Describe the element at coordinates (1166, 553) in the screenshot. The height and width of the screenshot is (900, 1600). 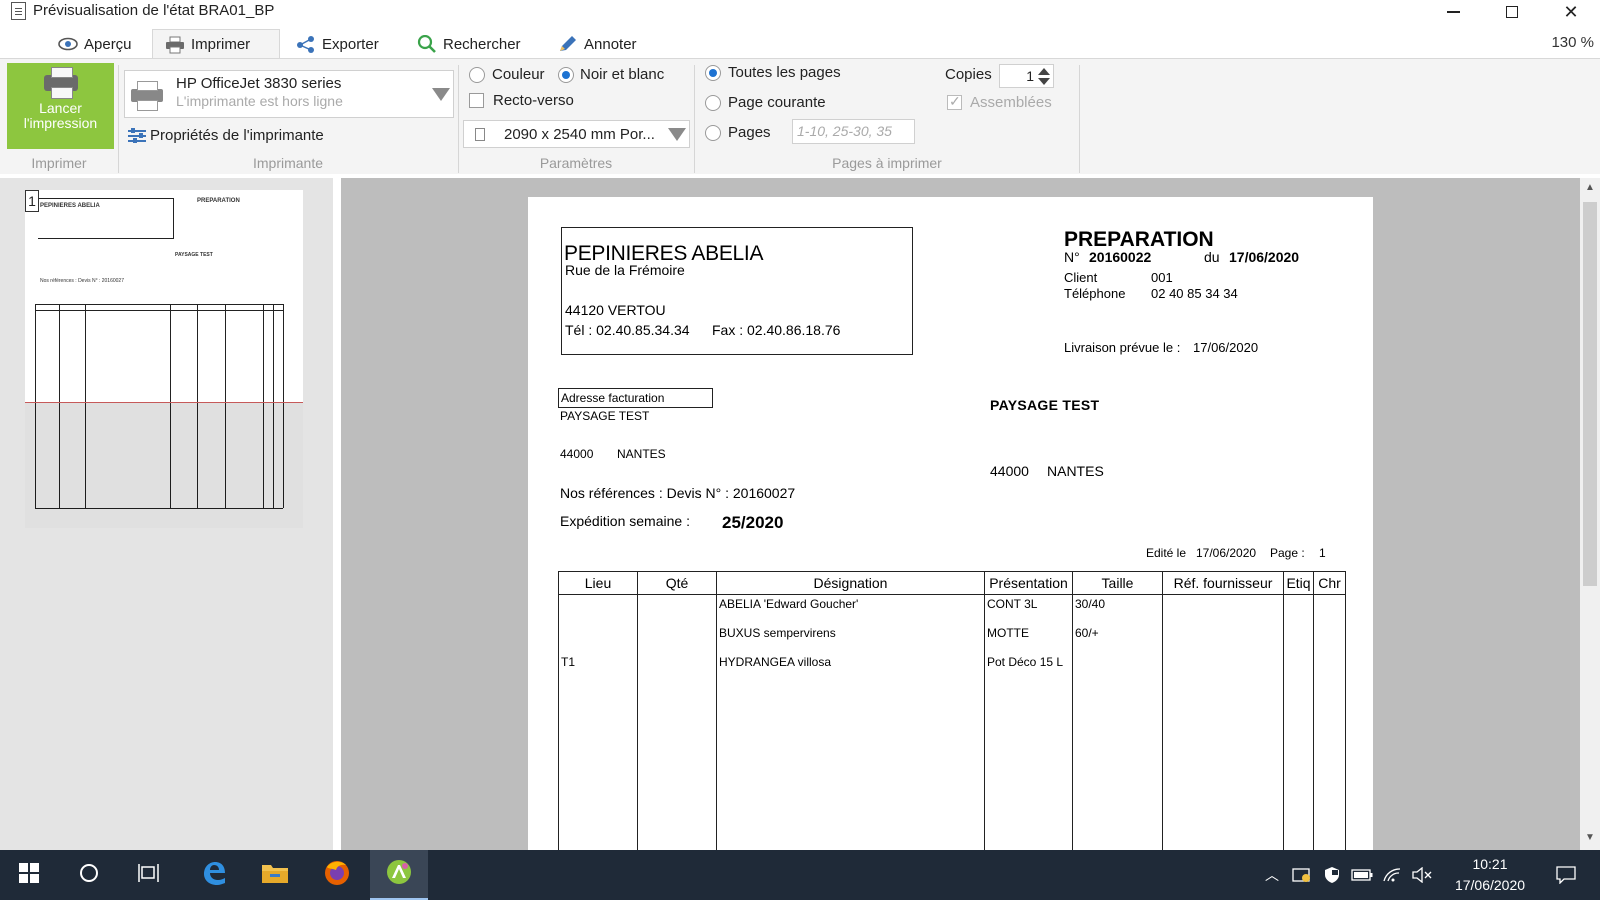
I see `edited-label: Edité le` at that location.